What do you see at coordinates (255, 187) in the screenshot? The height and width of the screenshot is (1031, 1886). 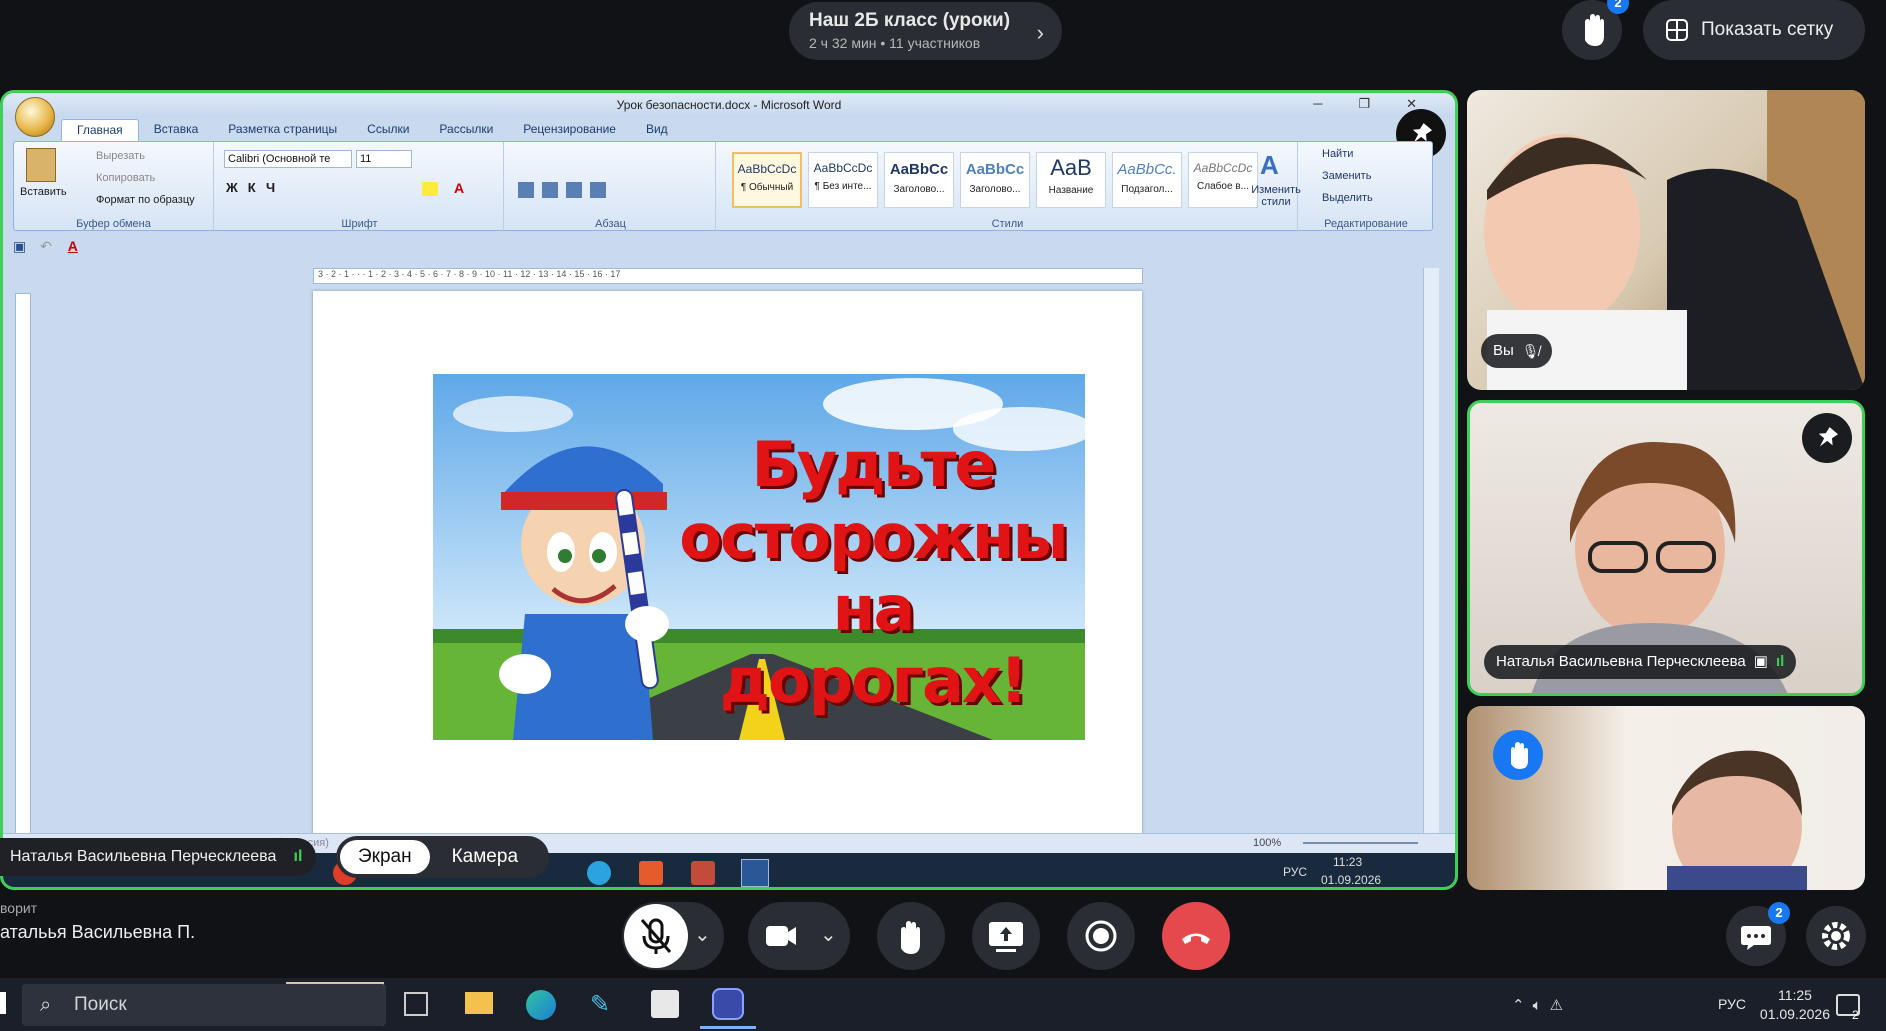 I see `font-format-buttons: ЖКЧ` at bounding box center [255, 187].